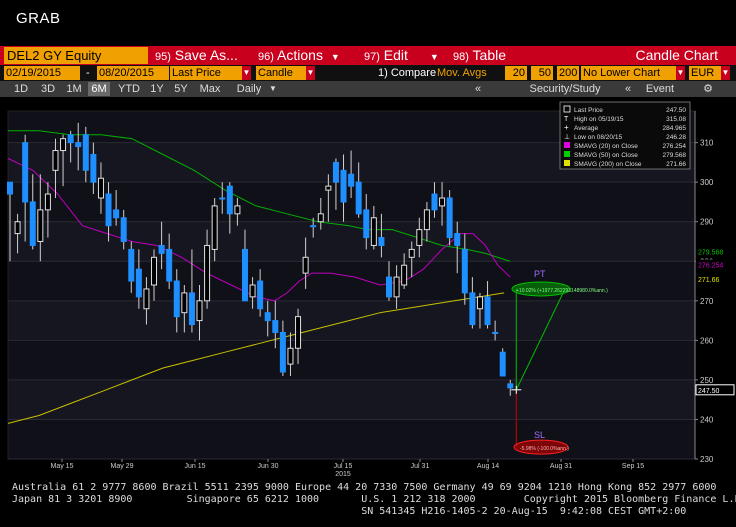 This screenshot has width=736, height=527. What do you see at coordinates (299, 55) in the screenshot?
I see `actions-menu: 96) Actions ▼` at bounding box center [299, 55].